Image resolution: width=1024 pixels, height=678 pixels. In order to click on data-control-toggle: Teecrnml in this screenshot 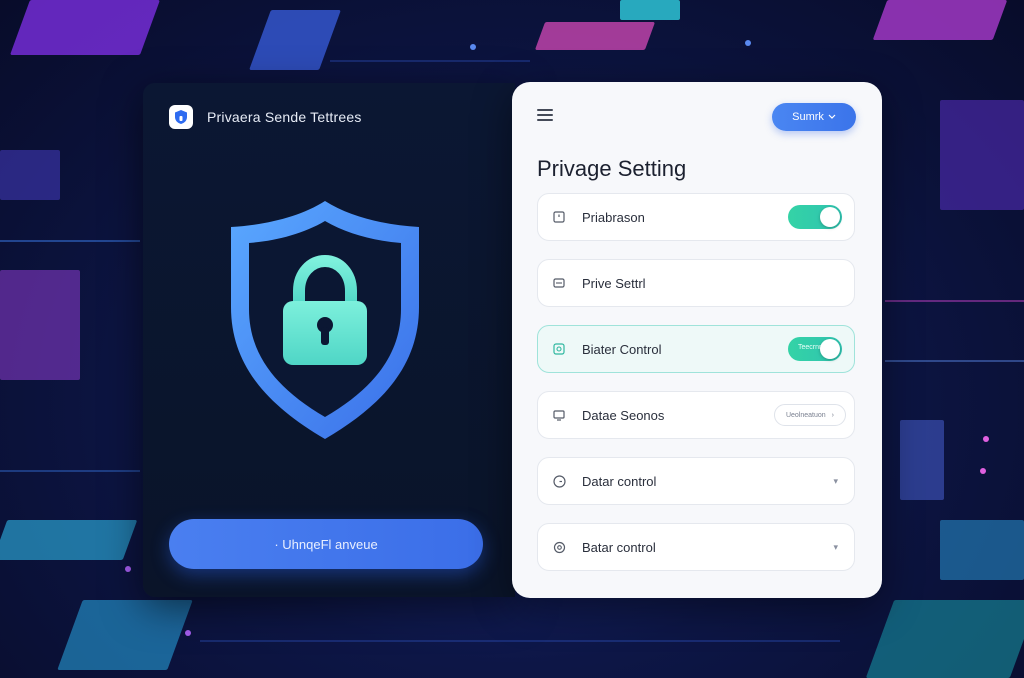, I will do `click(815, 349)`.